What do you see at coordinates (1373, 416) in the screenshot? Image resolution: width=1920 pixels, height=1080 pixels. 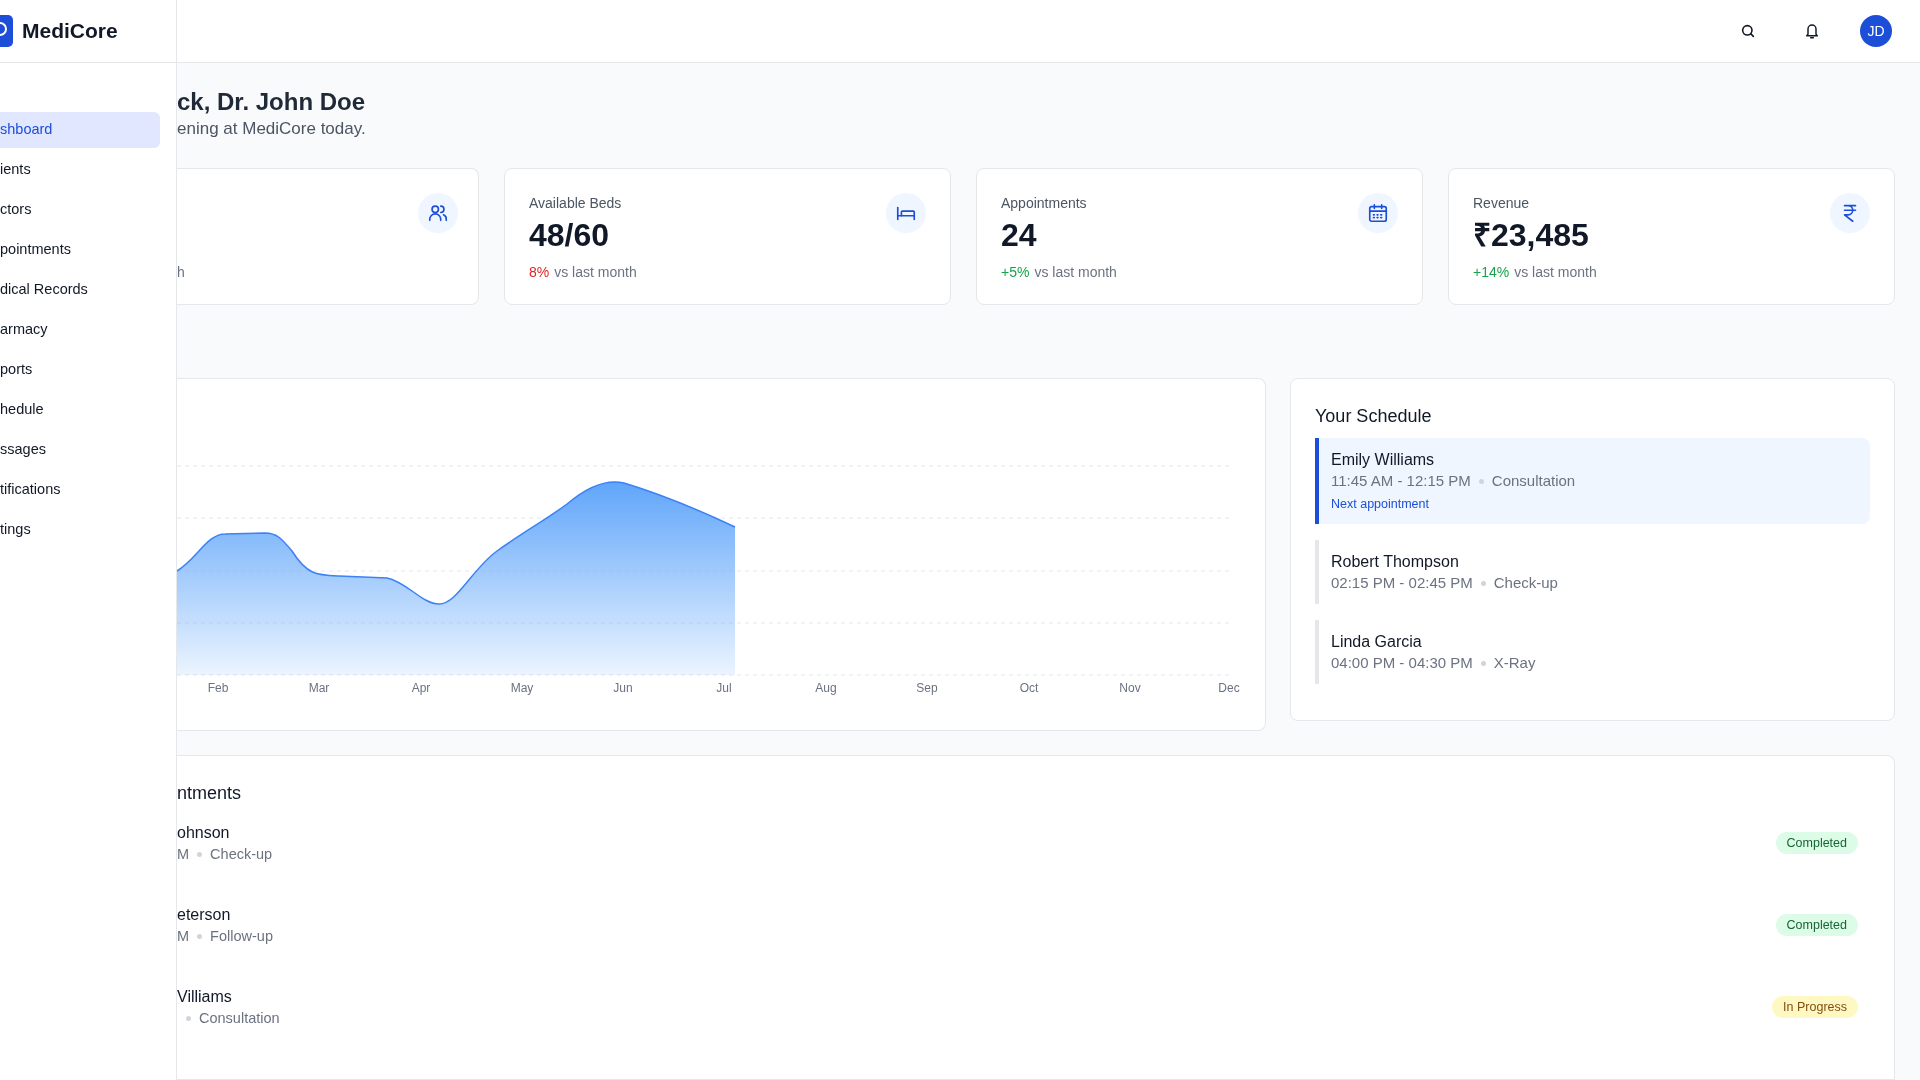 I see `card-title: Your Schedule` at bounding box center [1373, 416].